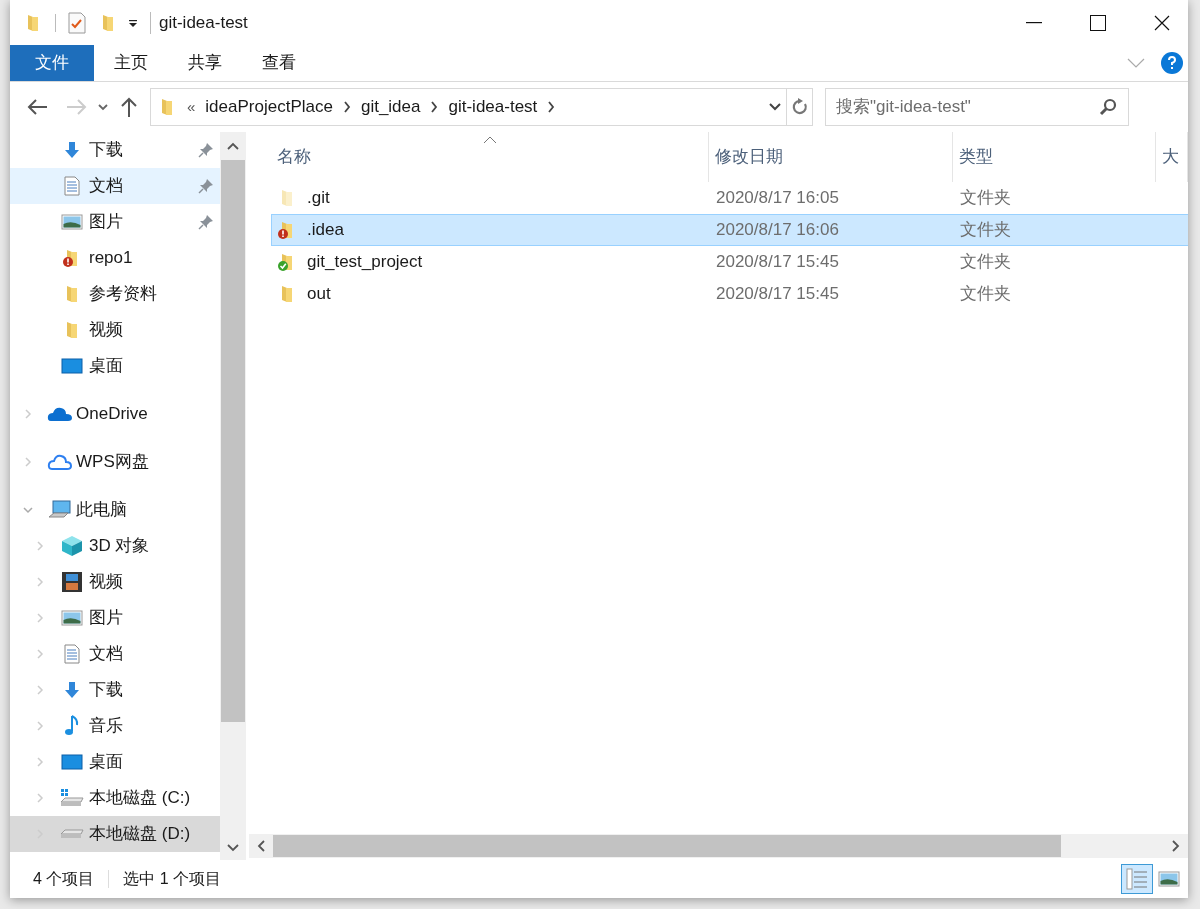 This screenshot has width=1200, height=909. Describe the element at coordinates (1176, 846) in the screenshot. I see `scroll-right-icon` at that location.